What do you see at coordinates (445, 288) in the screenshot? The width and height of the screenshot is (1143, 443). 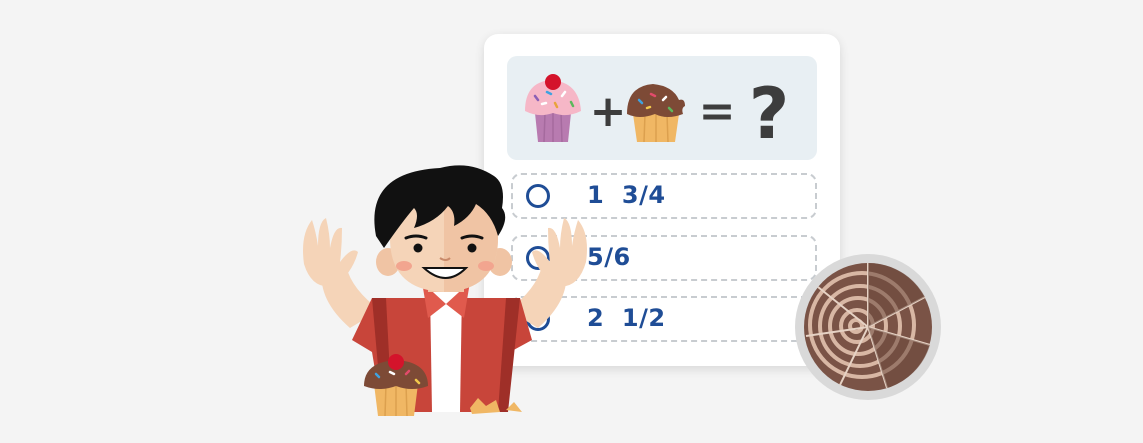 I see `boy-raising-hands-icon` at bounding box center [445, 288].